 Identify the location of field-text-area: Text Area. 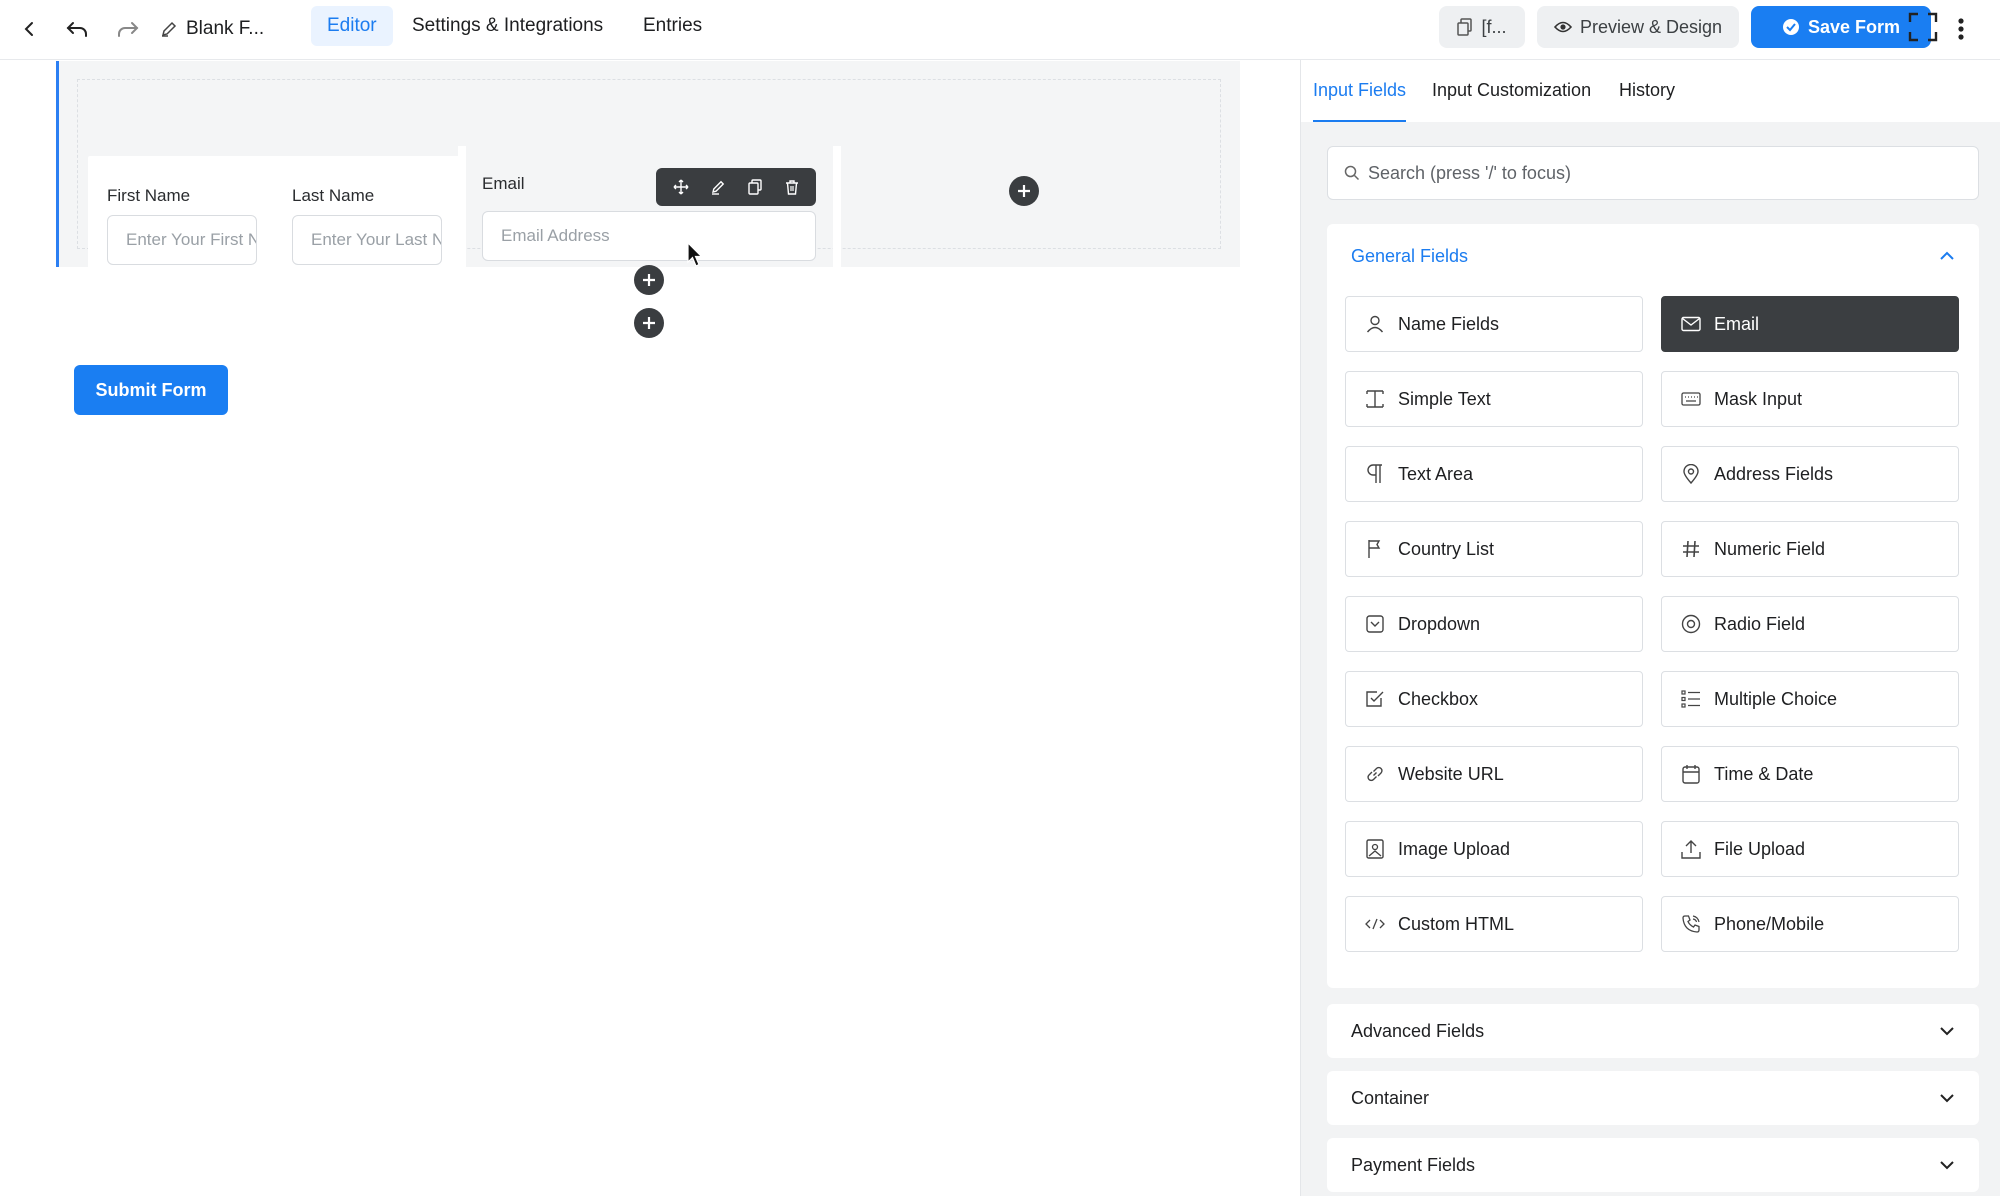
(1494, 474).